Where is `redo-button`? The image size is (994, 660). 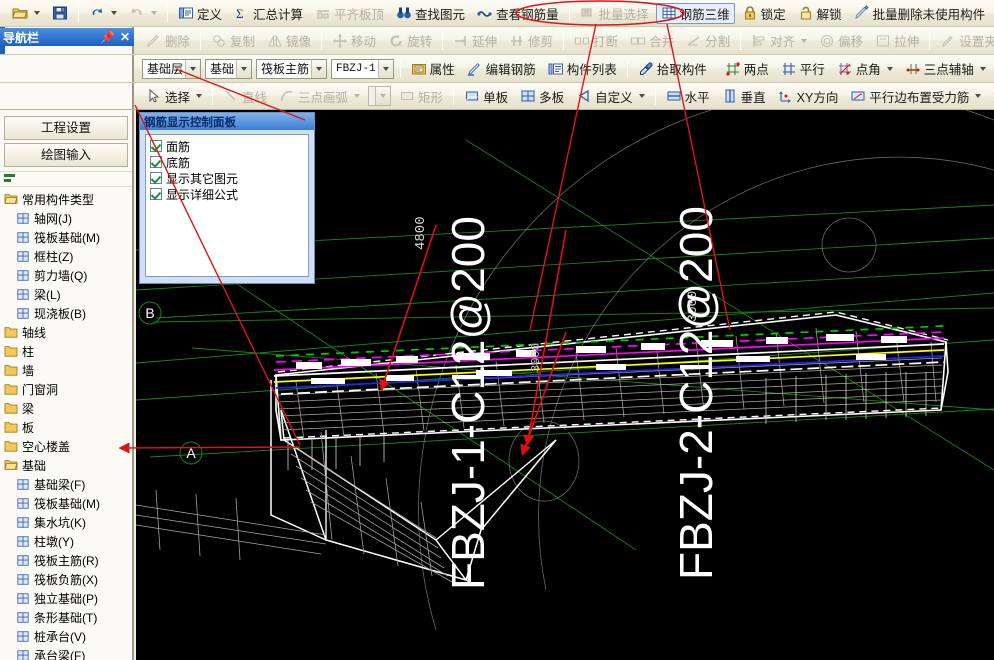 redo-button is located at coordinates (143, 13).